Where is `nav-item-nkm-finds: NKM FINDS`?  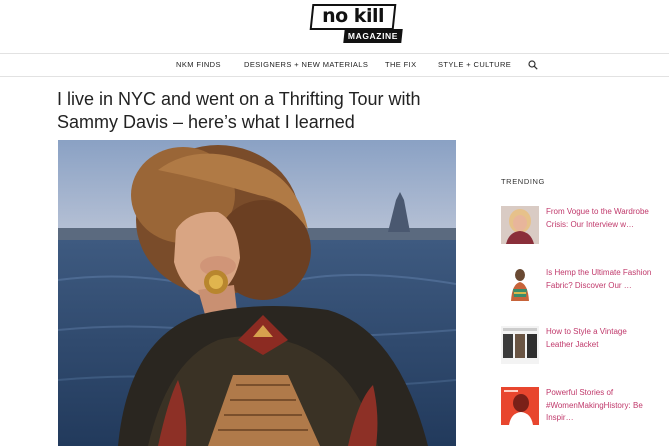
nav-item-nkm-finds: NKM FINDS is located at coordinates (198, 65).